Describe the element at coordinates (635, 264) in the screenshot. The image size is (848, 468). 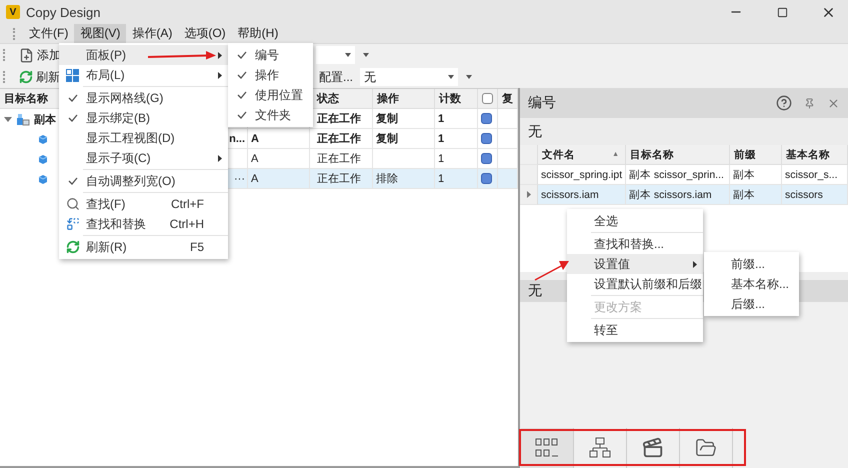
I see `menu-item: 设置值` at that location.